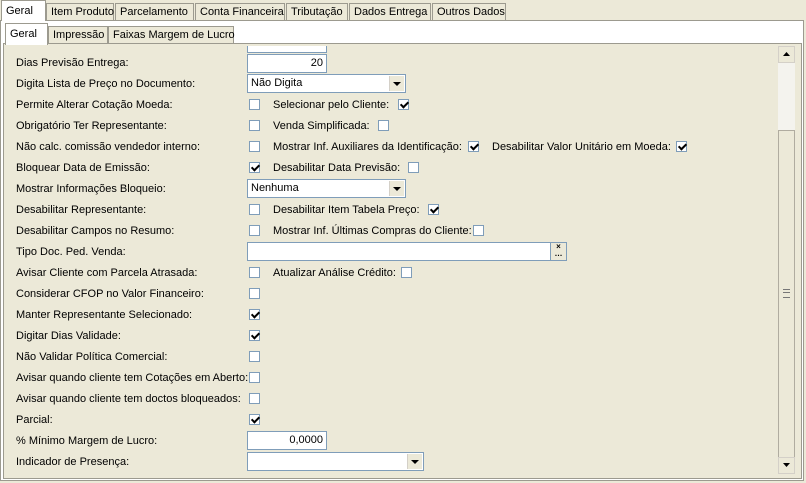 This screenshot has width=806, height=483. Describe the element at coordinates (581, 147) in the screenshot. I see `label-desabilitar-valor-unitario: Desabilitar Valor Unitário em Moeda:` at that location.